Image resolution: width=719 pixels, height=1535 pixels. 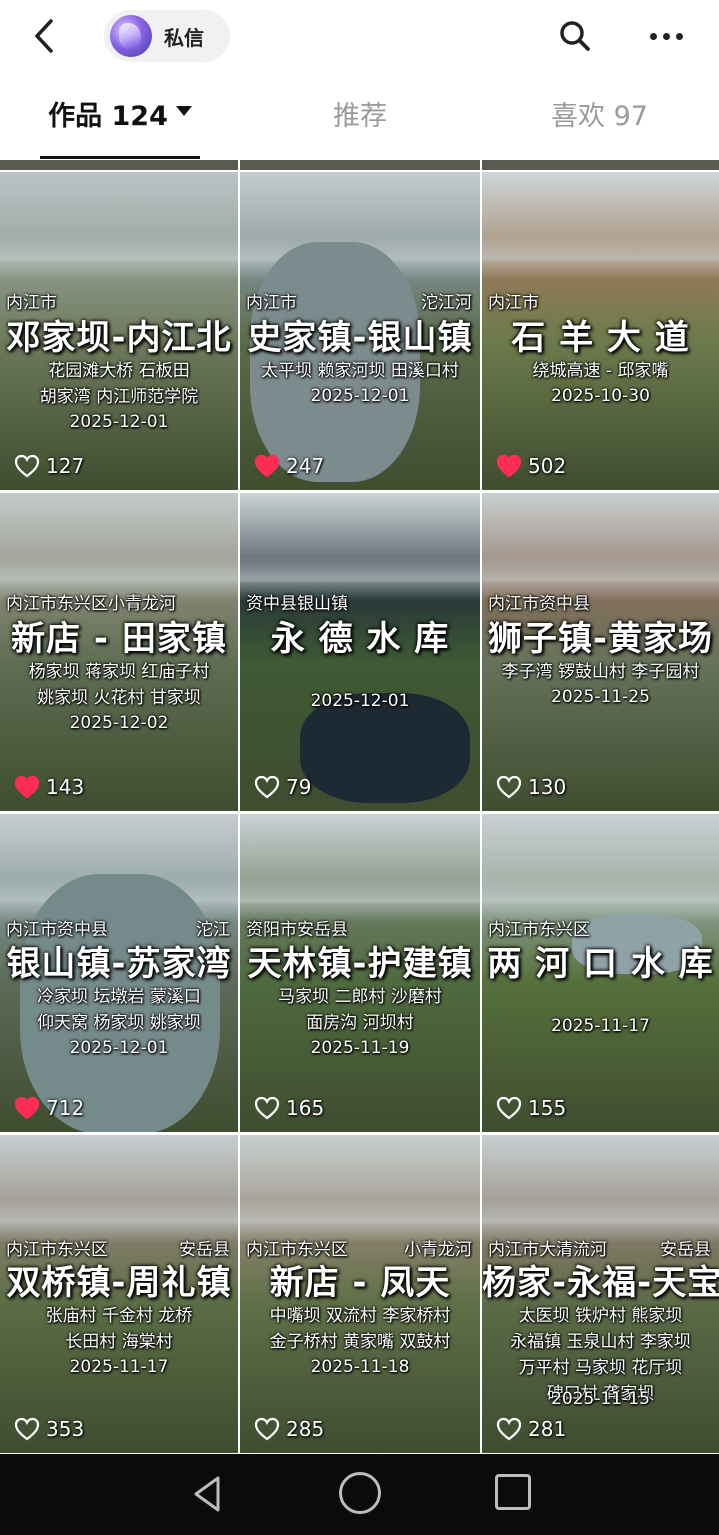 What do you see at coordinates (120, 125) in the screenshot?
I see `tab-works: 作品 124` at bounding box center [120, 125].